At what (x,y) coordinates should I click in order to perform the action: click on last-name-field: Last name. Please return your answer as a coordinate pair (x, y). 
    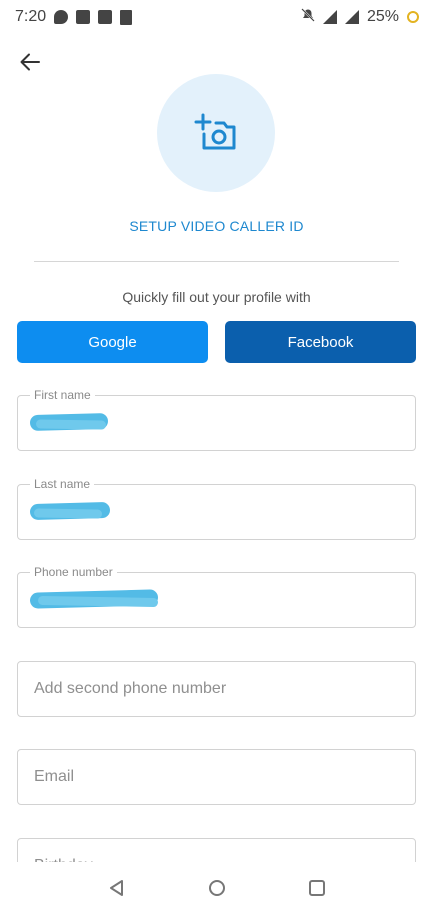
    Looking at the image, I should click on (216, 508).